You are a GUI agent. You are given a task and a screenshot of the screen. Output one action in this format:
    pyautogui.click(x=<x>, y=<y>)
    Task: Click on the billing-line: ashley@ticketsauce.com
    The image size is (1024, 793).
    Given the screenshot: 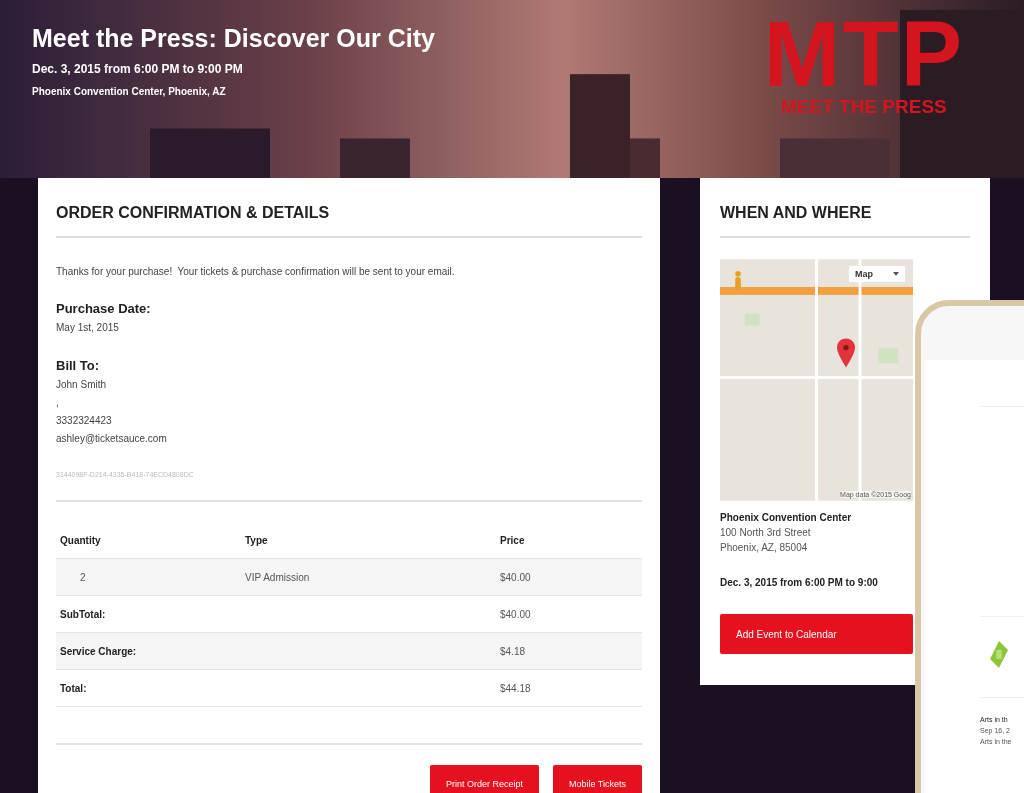 What is the action you would take?
    pyautogui.click(x=112, y=439)
    